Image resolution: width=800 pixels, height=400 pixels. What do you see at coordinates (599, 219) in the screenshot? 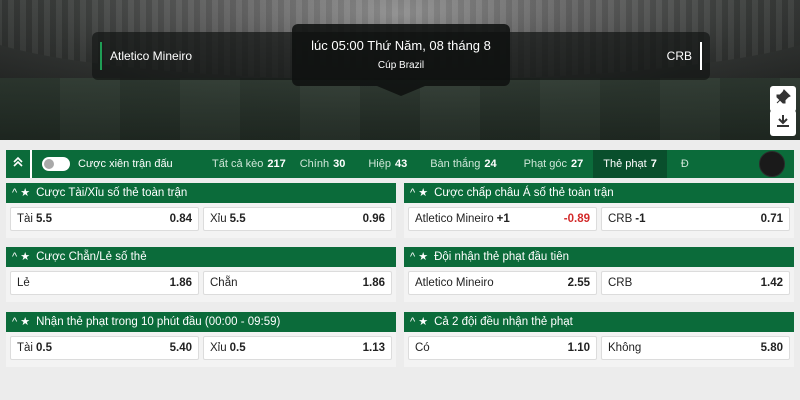
I see `odds-row: Atletico Mineiro +1 -0.89 CRB -1 0.71` at bounding box center [599, 219].